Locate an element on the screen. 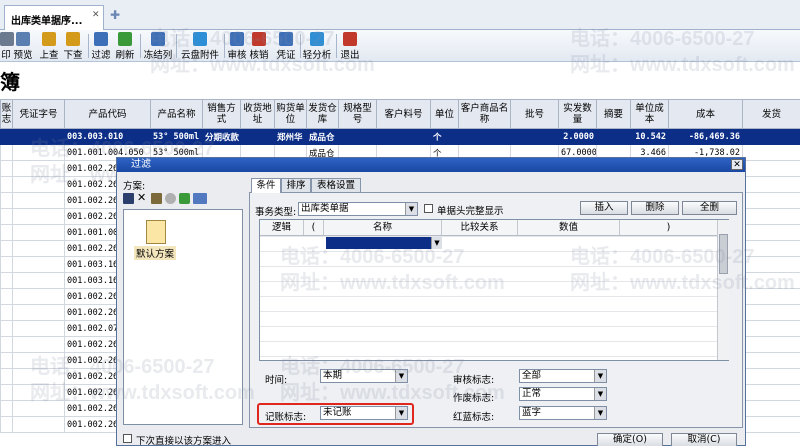  toolbar-button-1: 预览 is located at coordinates (23, 46).